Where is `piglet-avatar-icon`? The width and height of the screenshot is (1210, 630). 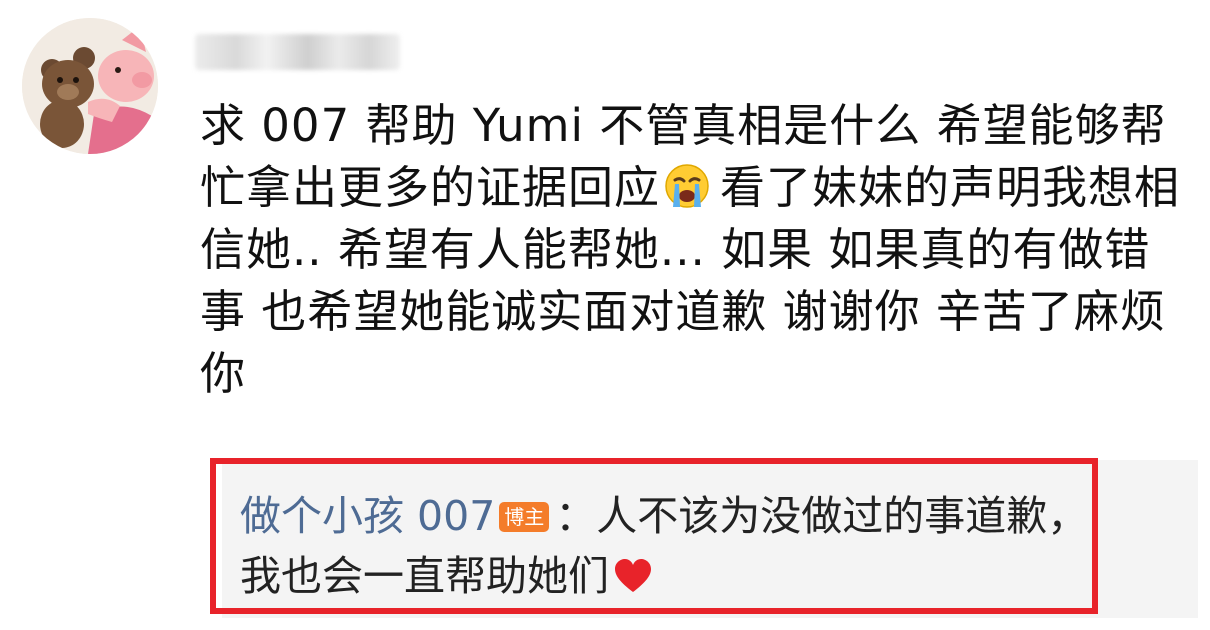 piglet-avatar-icon is located at coordinates (90, 86).